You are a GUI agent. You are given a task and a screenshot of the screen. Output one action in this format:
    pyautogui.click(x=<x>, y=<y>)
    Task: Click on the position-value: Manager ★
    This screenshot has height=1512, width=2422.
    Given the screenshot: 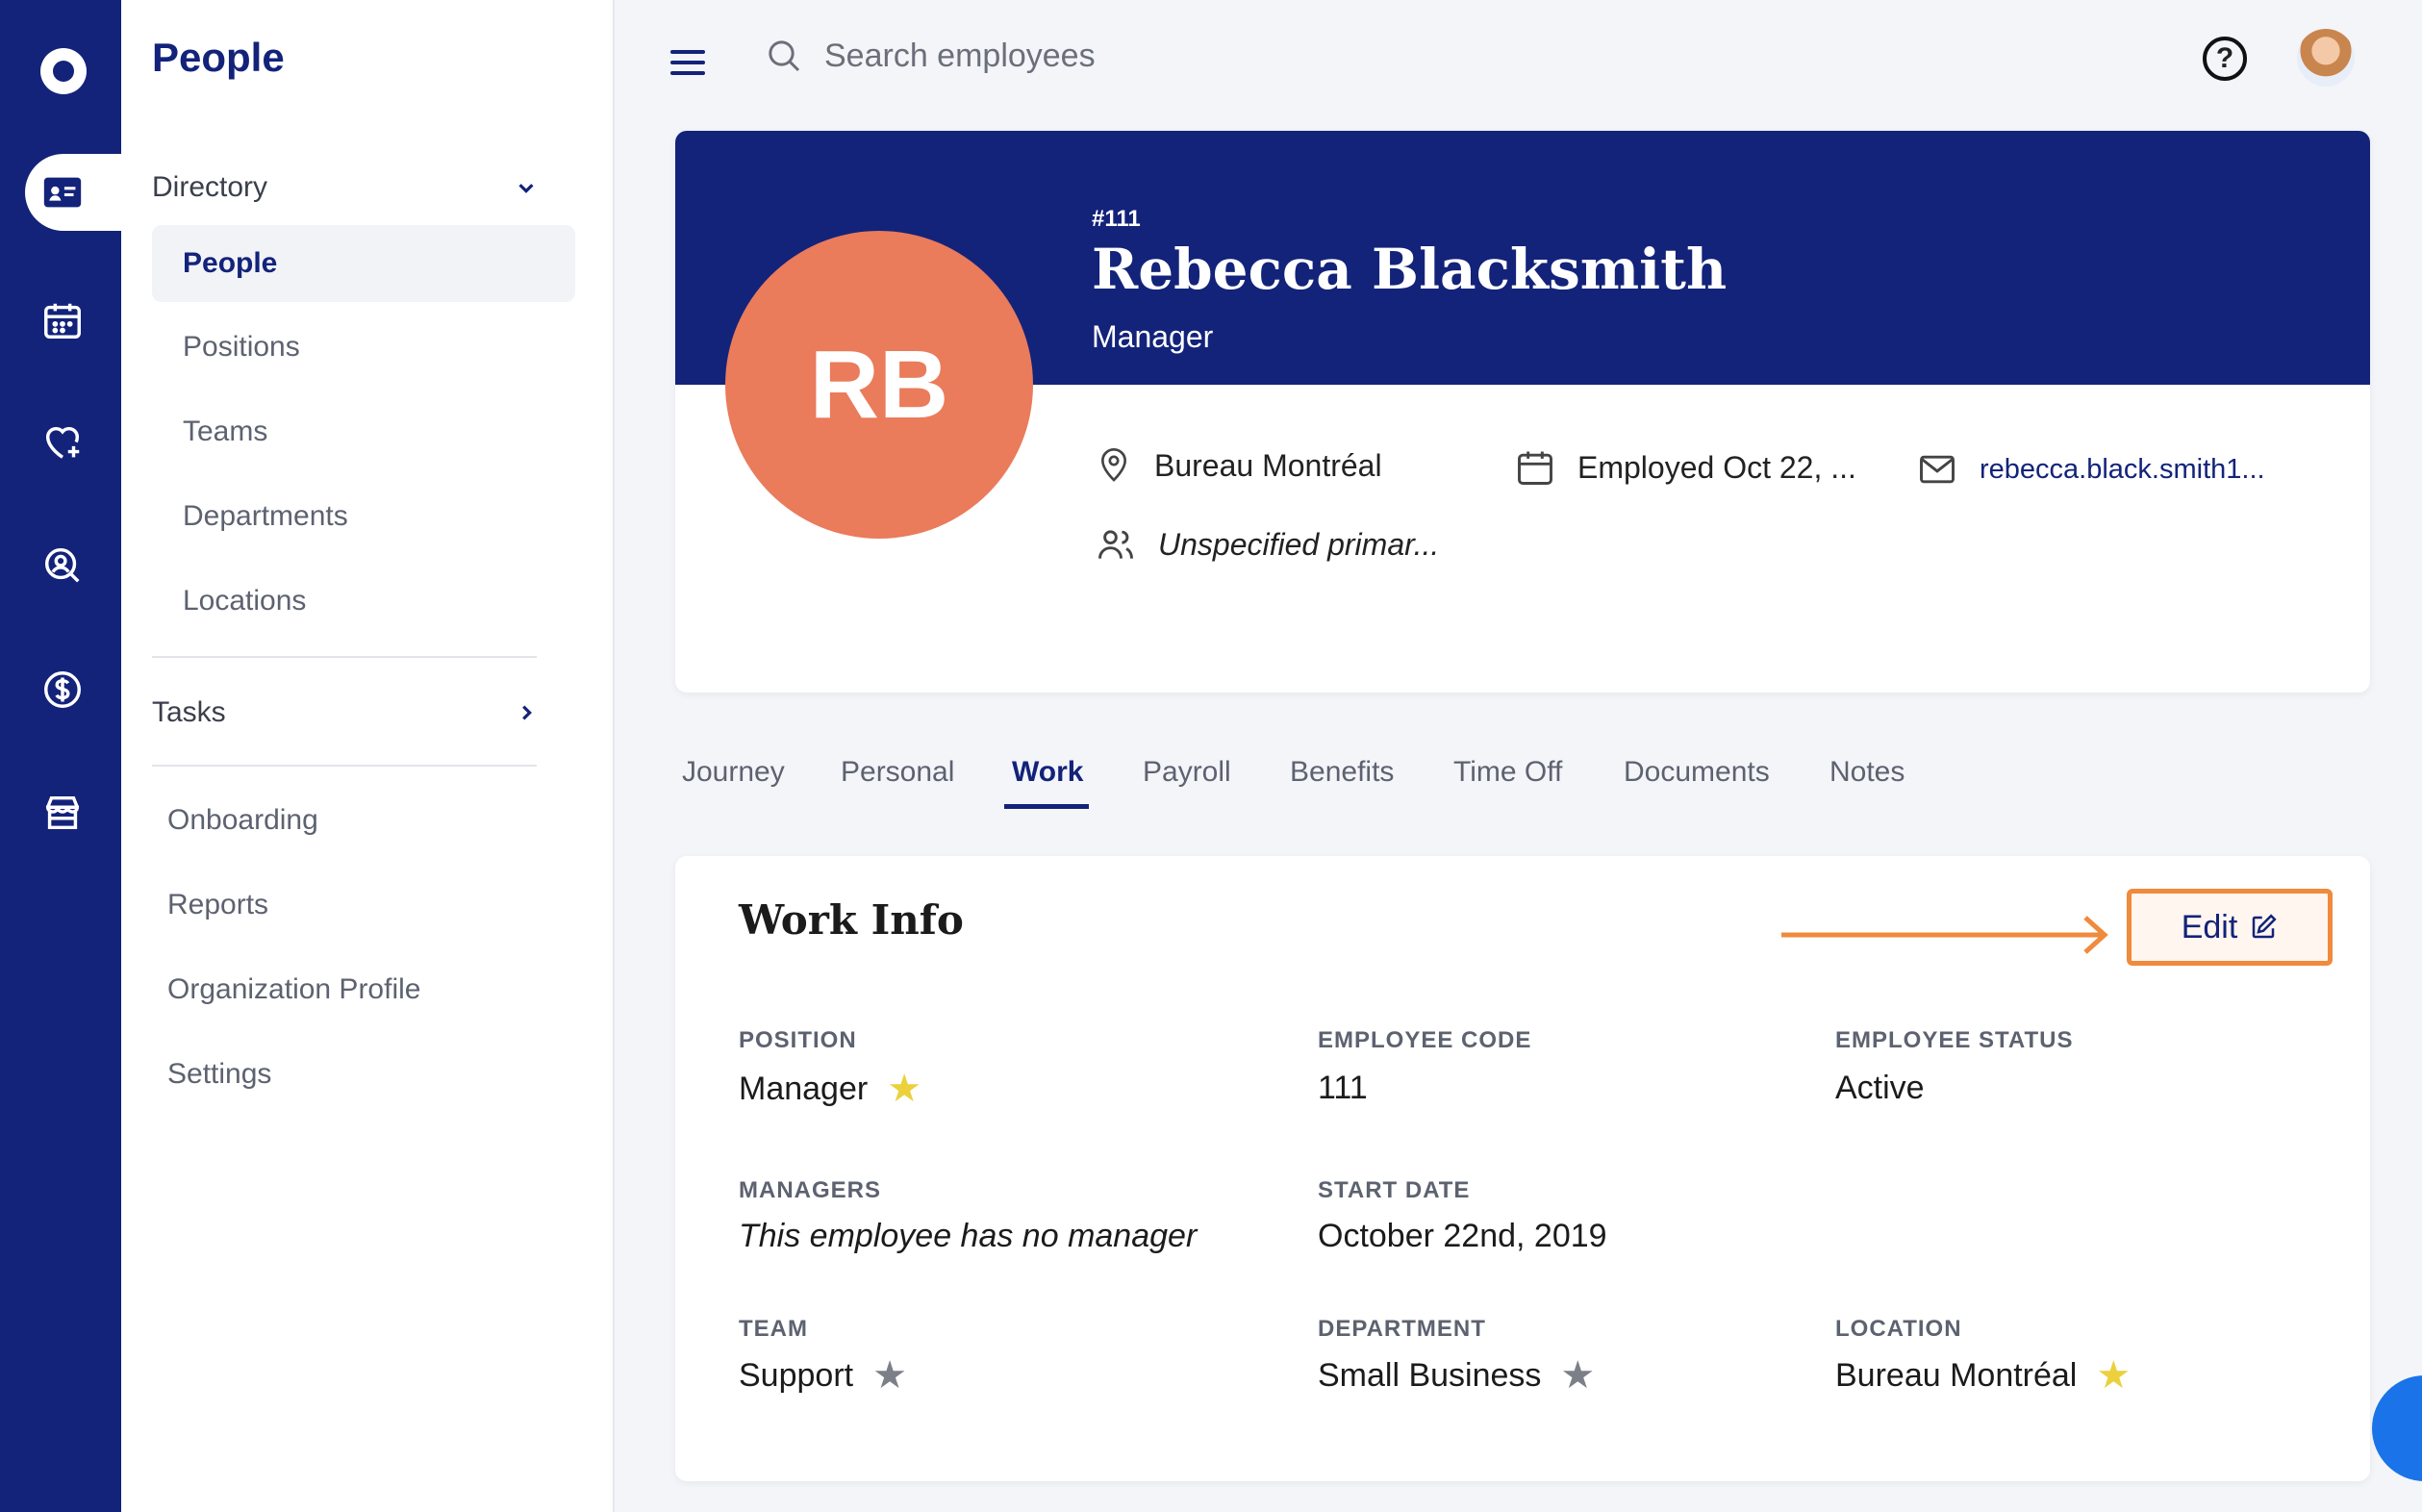 What is the action you would take?
    pyautogui.click(x=830, y=1089)
    